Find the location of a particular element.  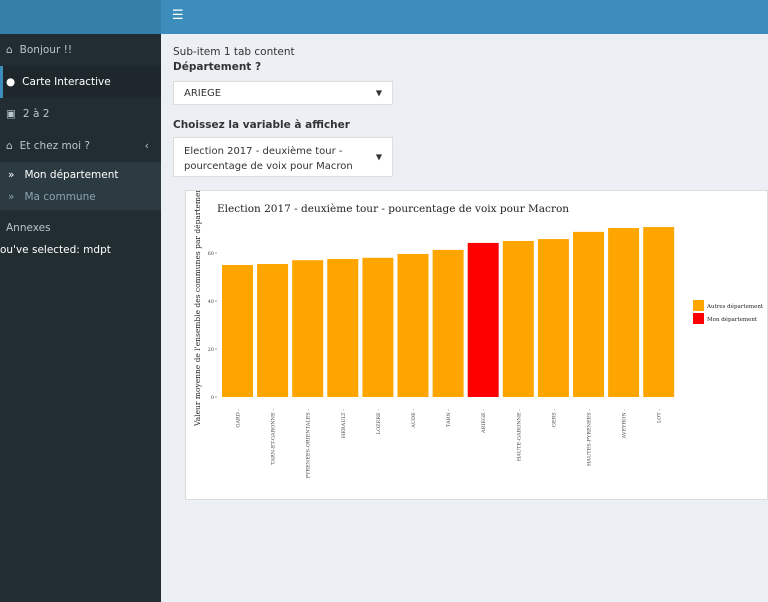

legend-label: Mon département is located at coordinates (732, 319).